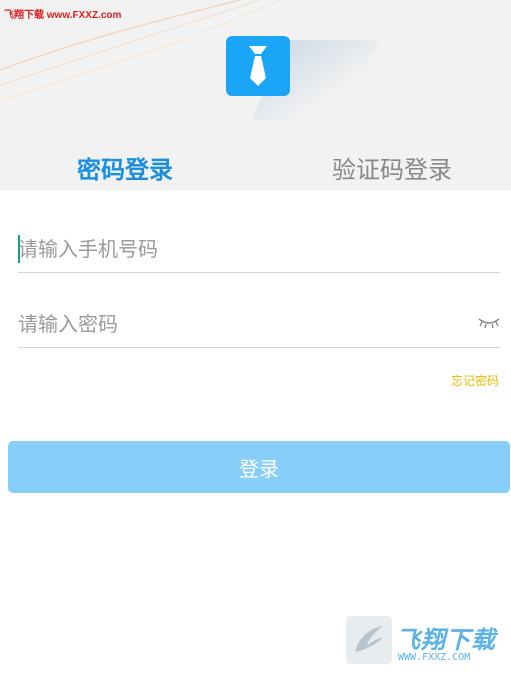 This screenshot has height=676, width=511. I want to click on watermark-logo, so click(369, 640).